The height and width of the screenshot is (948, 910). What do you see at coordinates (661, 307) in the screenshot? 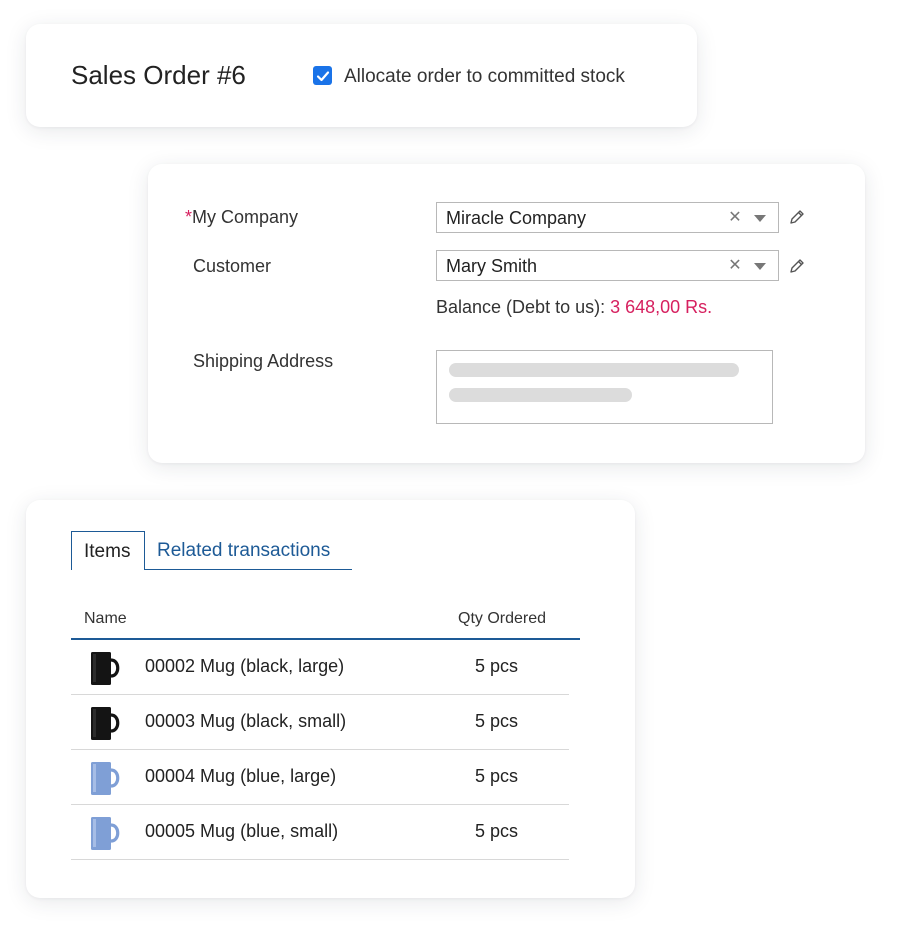
I see `balance-amount: 3 648,00 Rs.` at bounding box center [661, 307].